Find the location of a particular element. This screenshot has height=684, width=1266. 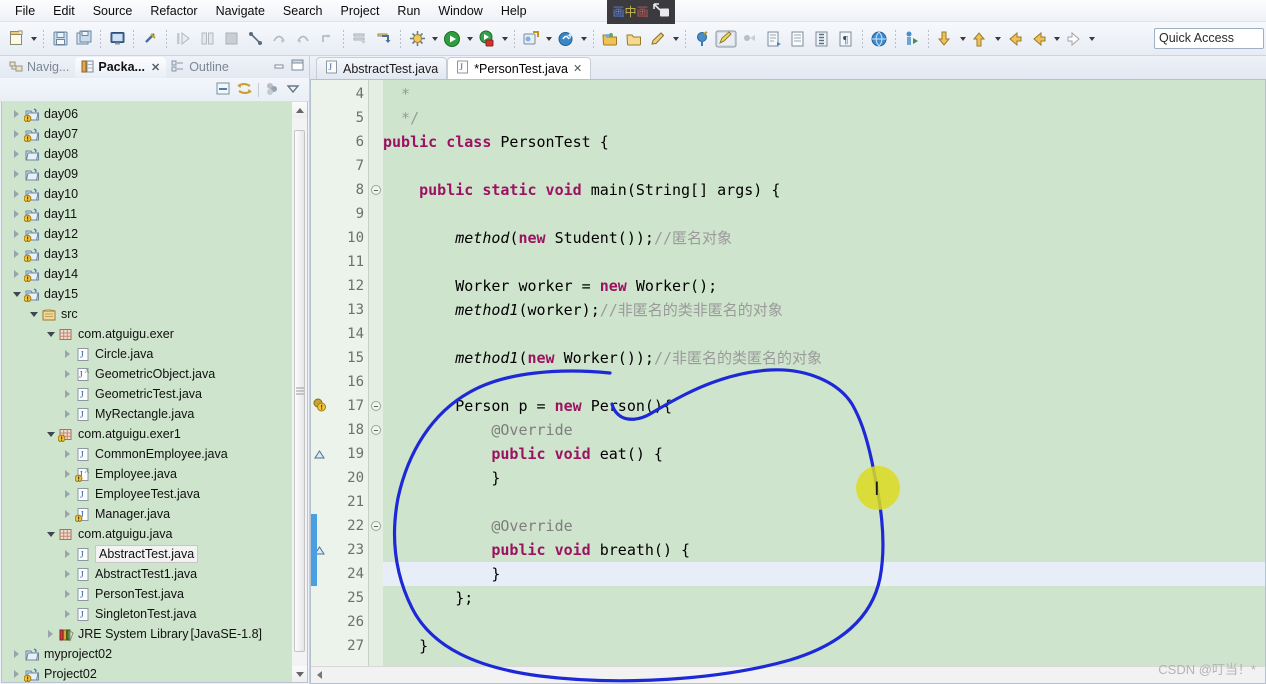

quick-access-input: Quick Access is located at coordinates (1209, 38).